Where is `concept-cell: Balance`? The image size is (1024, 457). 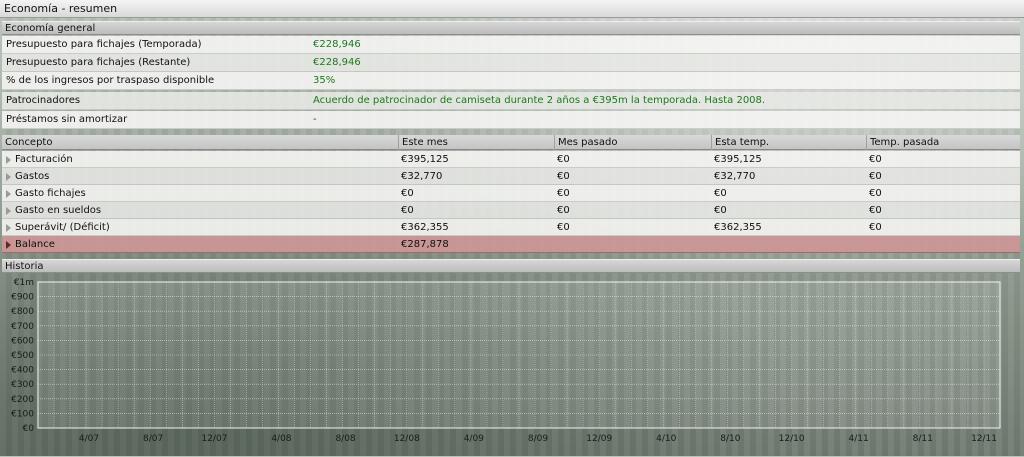
concept-cell: Balance is located at coordinates (35, 244).